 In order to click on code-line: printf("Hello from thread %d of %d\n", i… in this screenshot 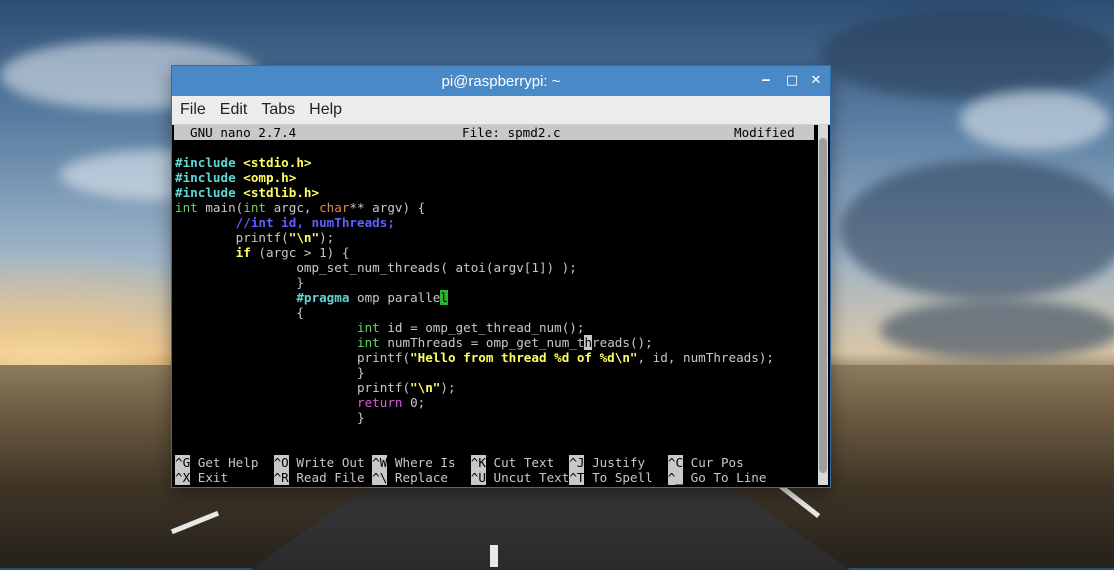, I will do `click(474, 357)`.